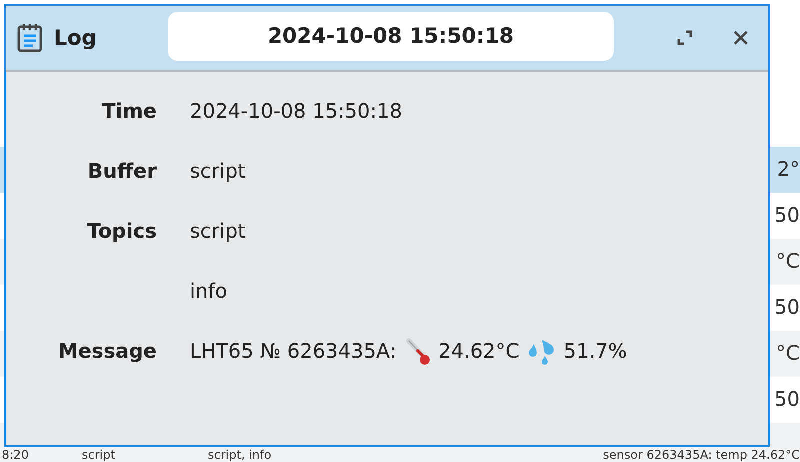 This screenshot has width=800, height=462. What do you see at coordinates (209, 291) in the screenshot?
I see `field-value: info` at bounding box center [209, 291].